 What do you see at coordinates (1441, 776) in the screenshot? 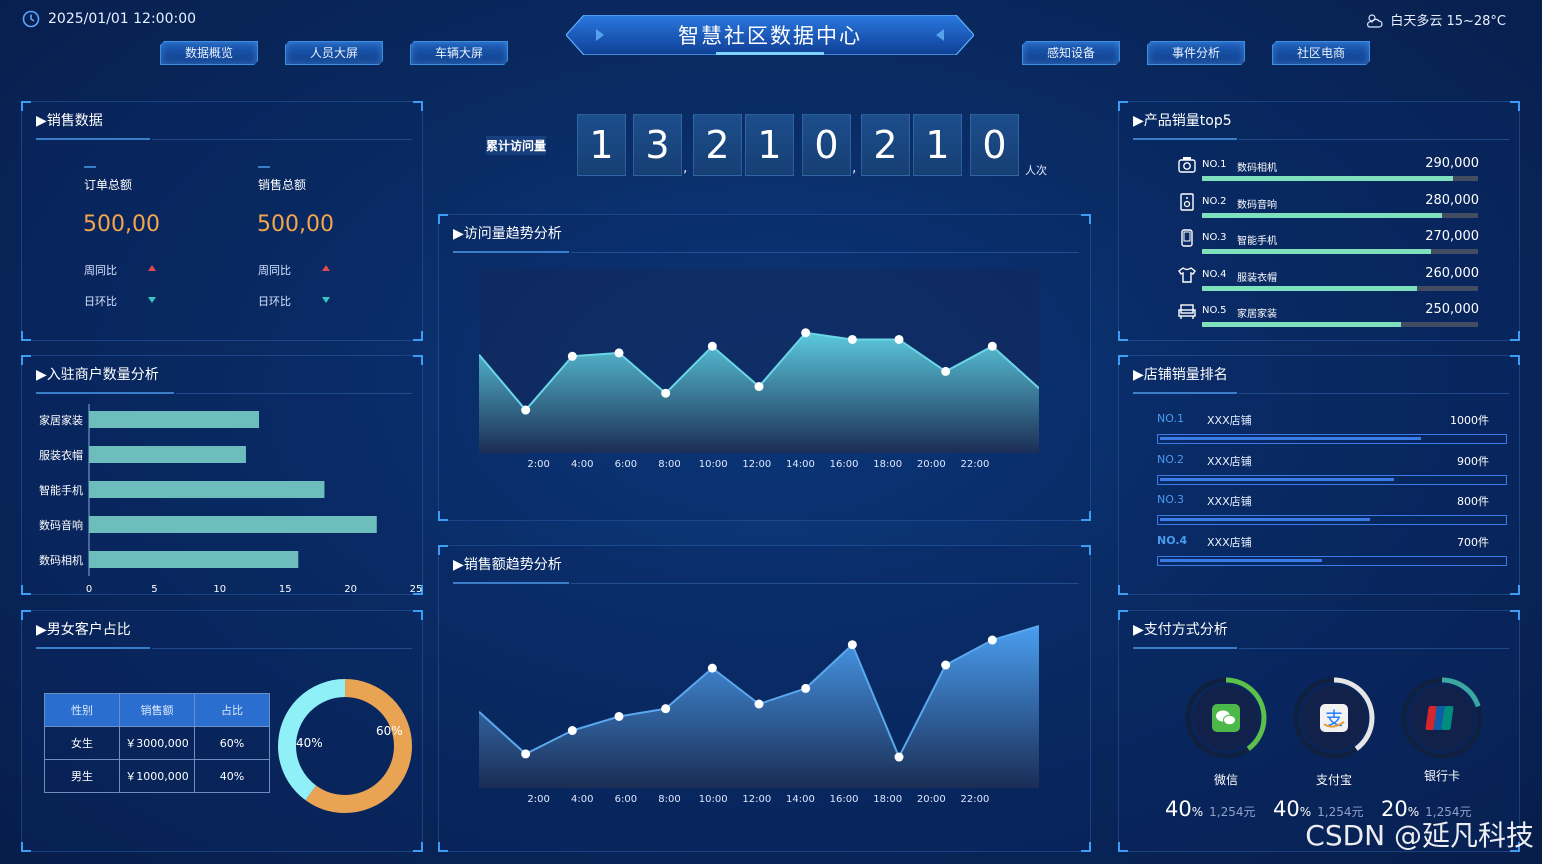
I see `payment-name: 银行卡` at bounding box center [1441, 776].